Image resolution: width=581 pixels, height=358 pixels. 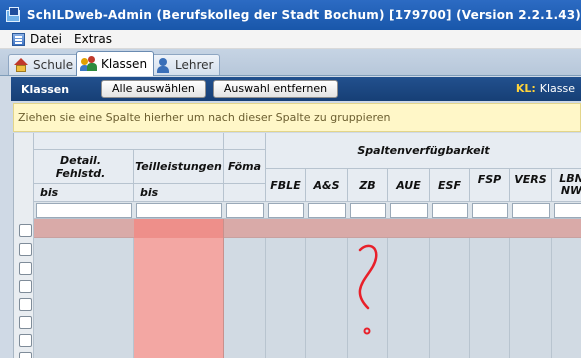 I want to click on header-teilleistungen: Teilleistungen, so click(x=179, y=167).